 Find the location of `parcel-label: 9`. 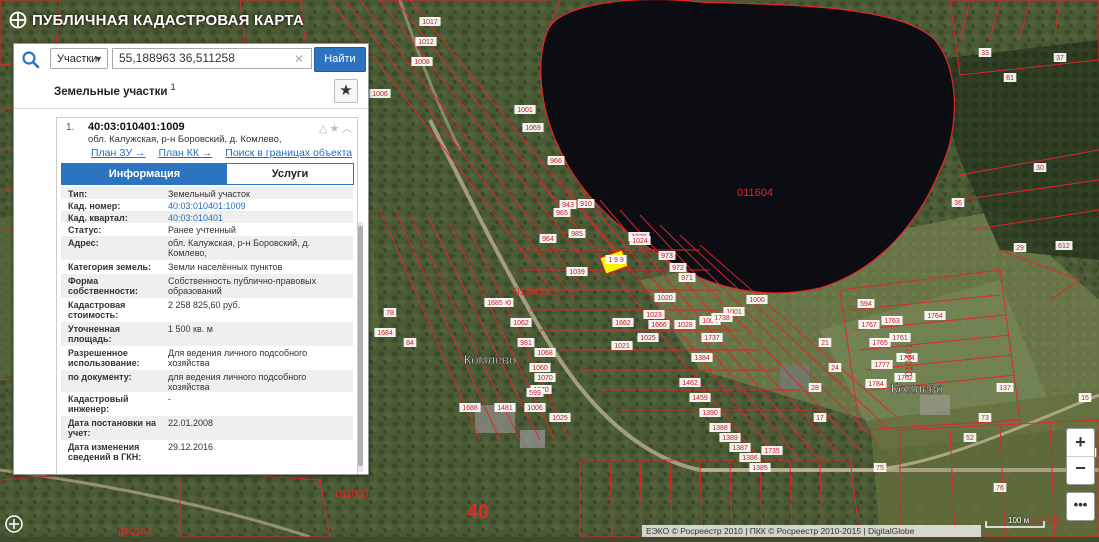

parcel-label: 9 is located at coordinates (616, 260).